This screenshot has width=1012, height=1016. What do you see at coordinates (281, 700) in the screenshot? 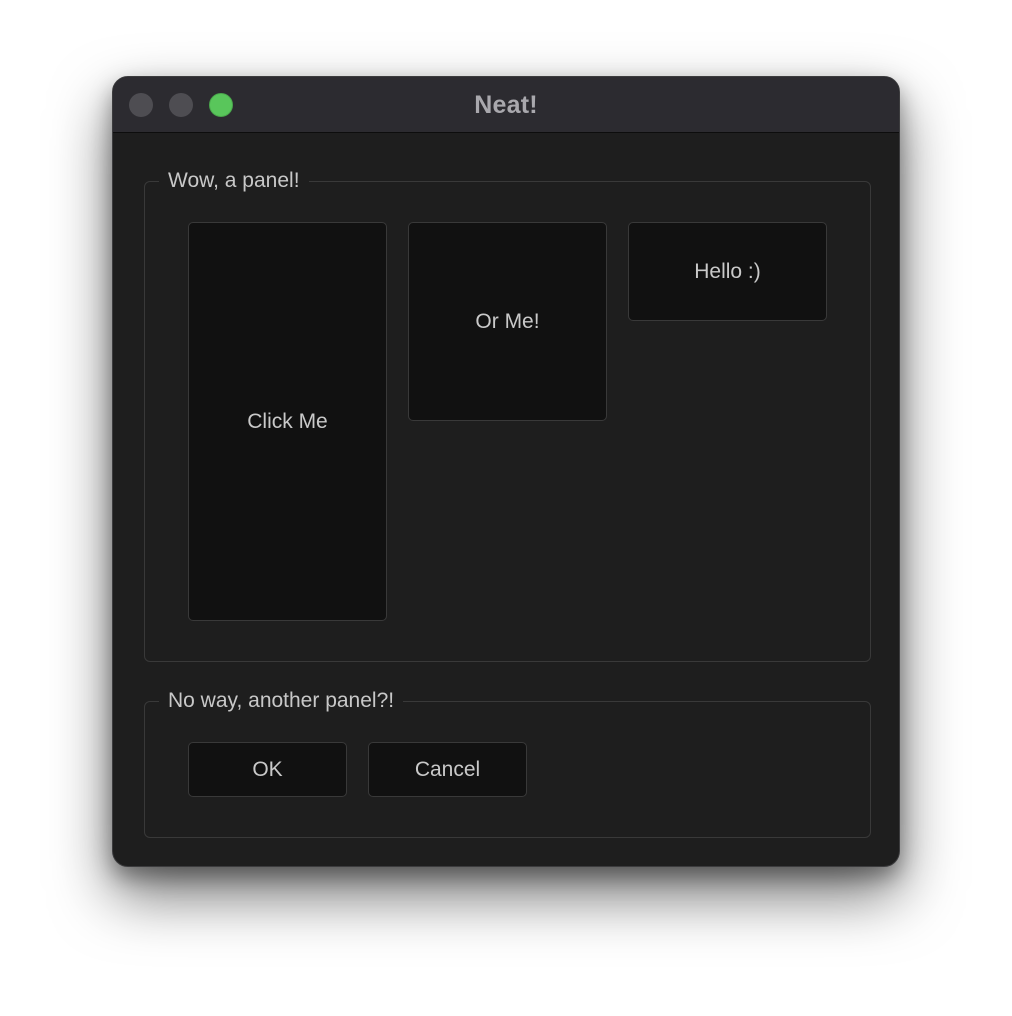
I see `panel-another-legend: No way, another panel?!` at bounding box center [281, 700].